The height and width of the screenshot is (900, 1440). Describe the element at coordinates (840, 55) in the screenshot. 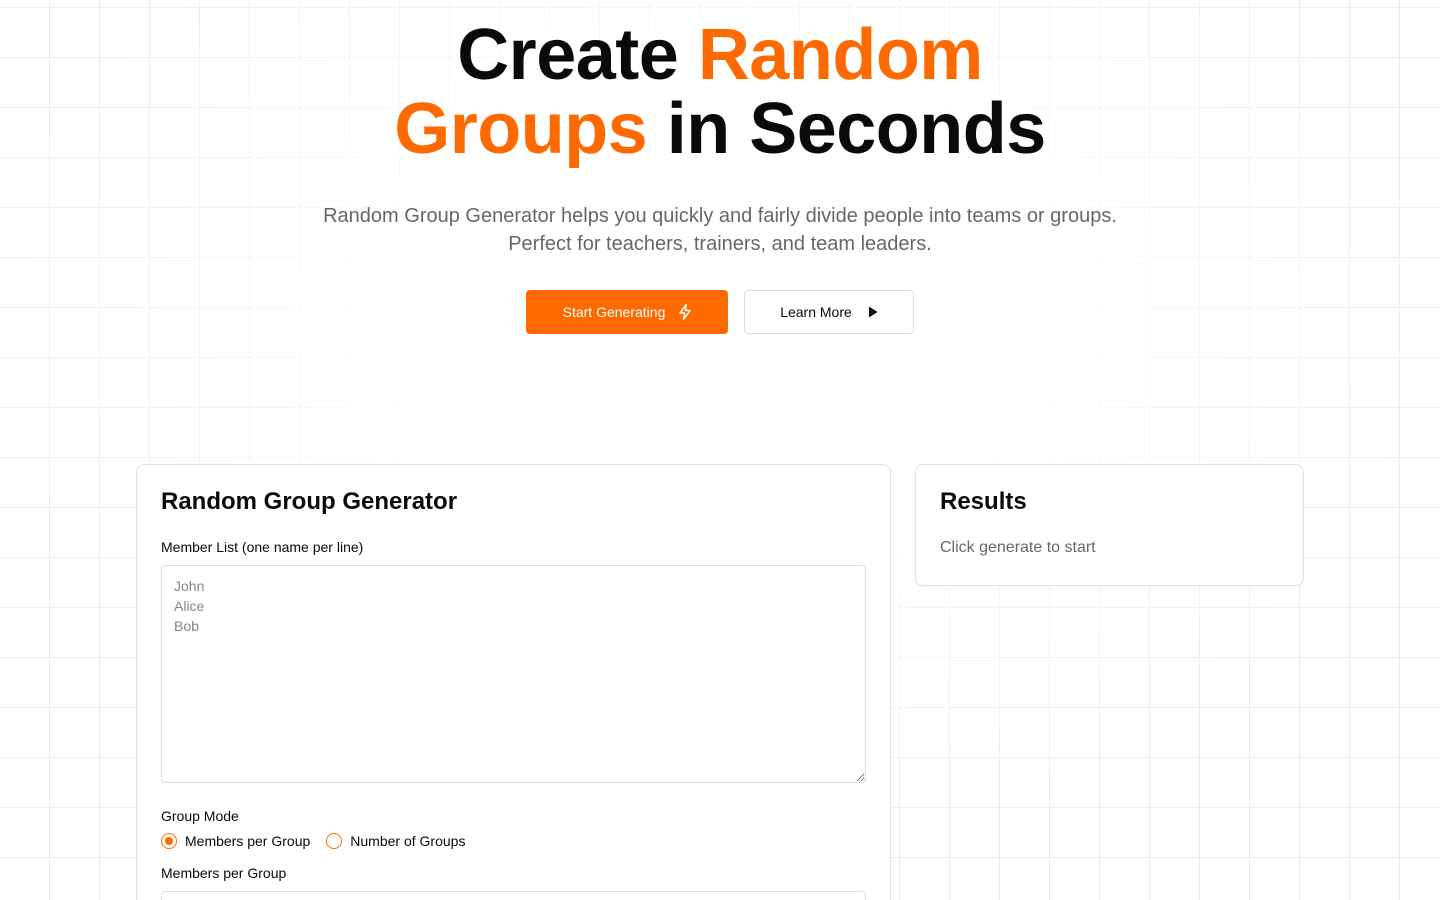

I see `hero-title-accent1: Random` at that location.